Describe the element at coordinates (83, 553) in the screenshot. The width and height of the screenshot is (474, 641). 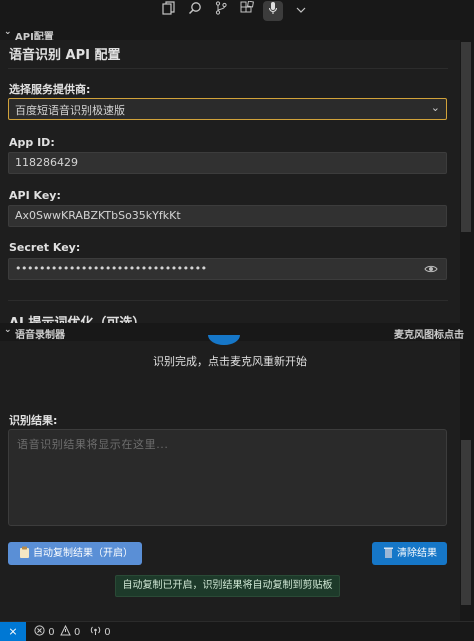
I see `auto-copy-label: 自动复制结果（开启）` at that location.